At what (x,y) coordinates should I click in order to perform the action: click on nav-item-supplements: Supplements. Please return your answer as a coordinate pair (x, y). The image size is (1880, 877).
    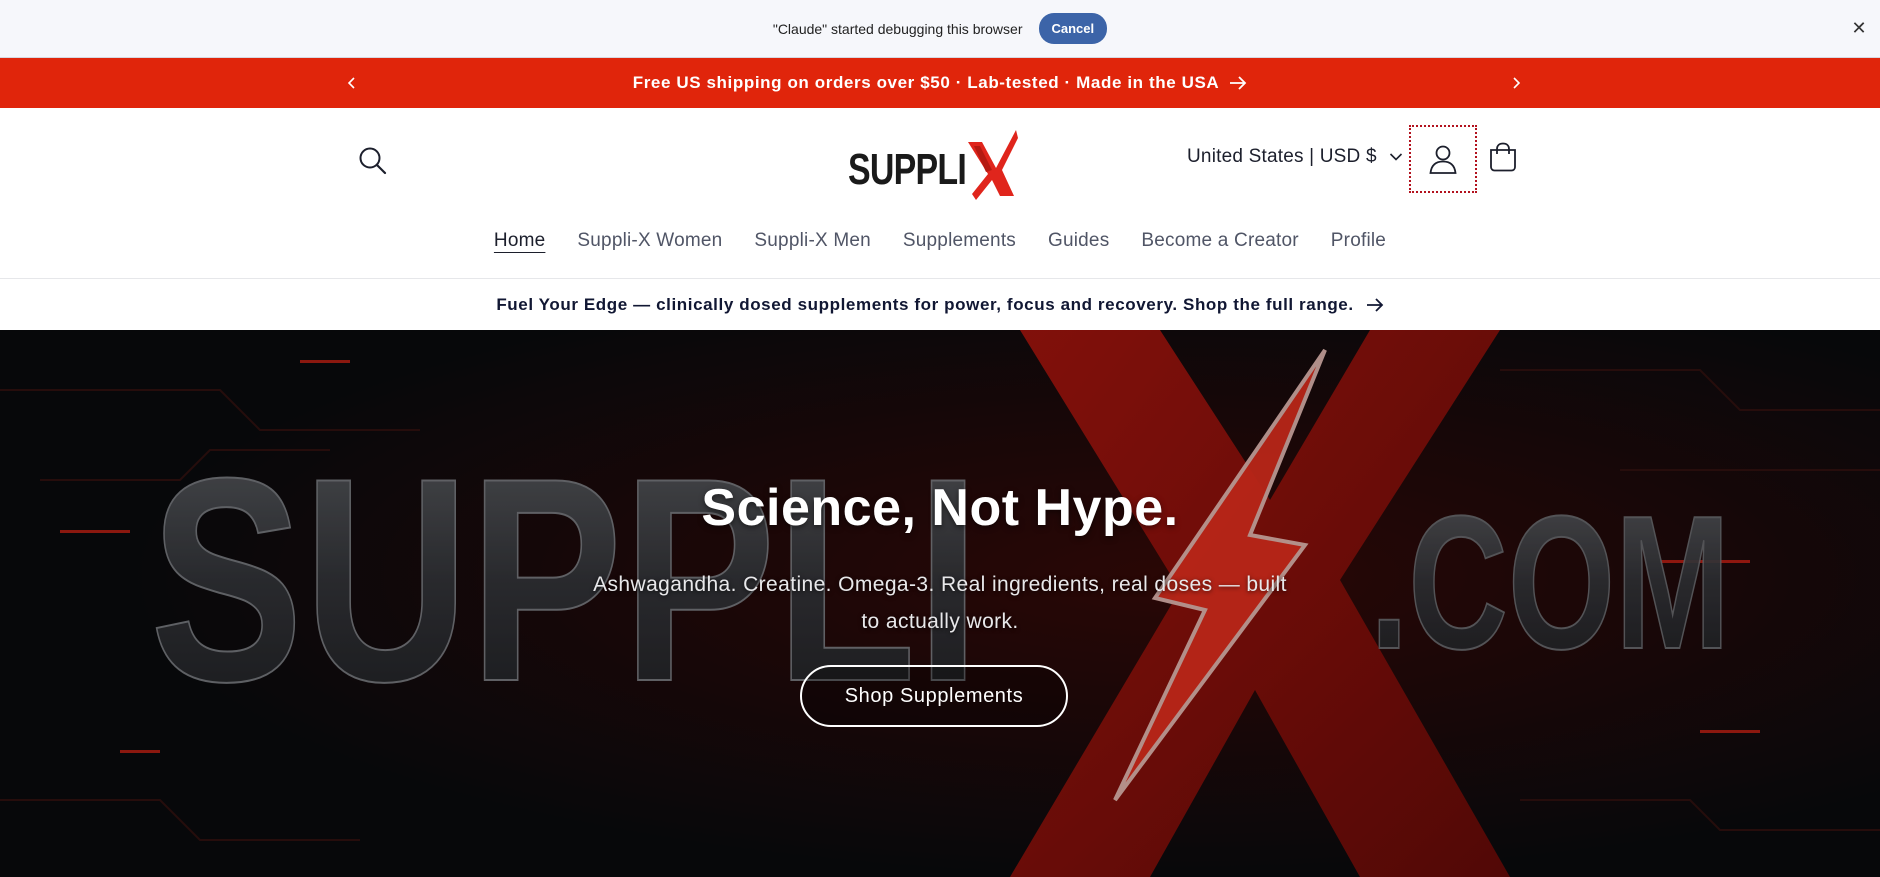
    Looking at the image, I should click on (959, 241).